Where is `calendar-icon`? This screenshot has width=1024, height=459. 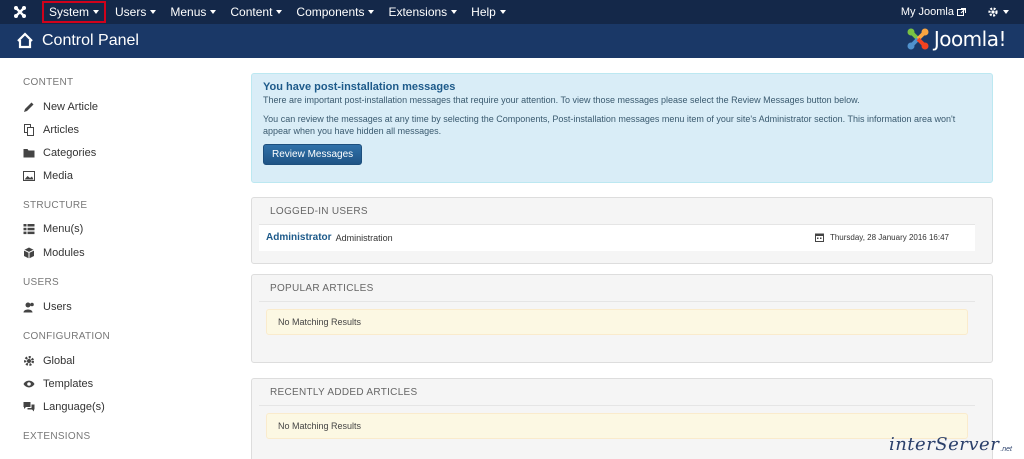
calendar-icon is located at coordinates (819, 237).